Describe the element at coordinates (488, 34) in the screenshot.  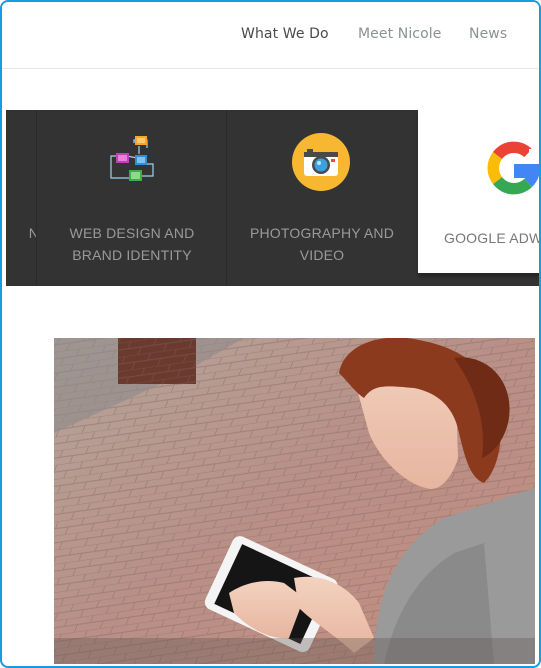
I see `nav-link-news: News` at that location.